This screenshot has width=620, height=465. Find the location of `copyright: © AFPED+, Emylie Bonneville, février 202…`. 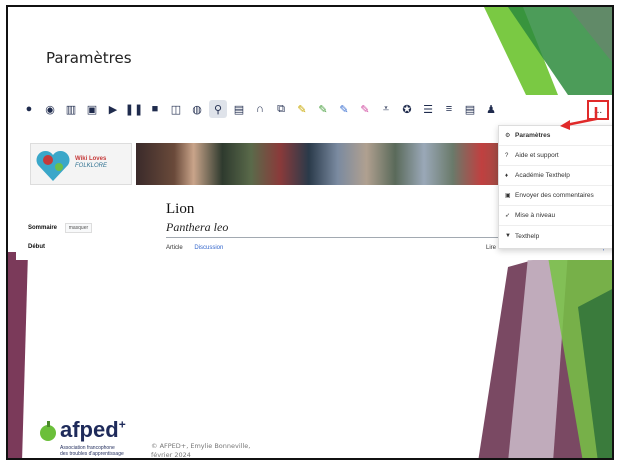

copyright: © AFPED+, Emylie Bonneville, février 202… is located at coordinates (201, 450).